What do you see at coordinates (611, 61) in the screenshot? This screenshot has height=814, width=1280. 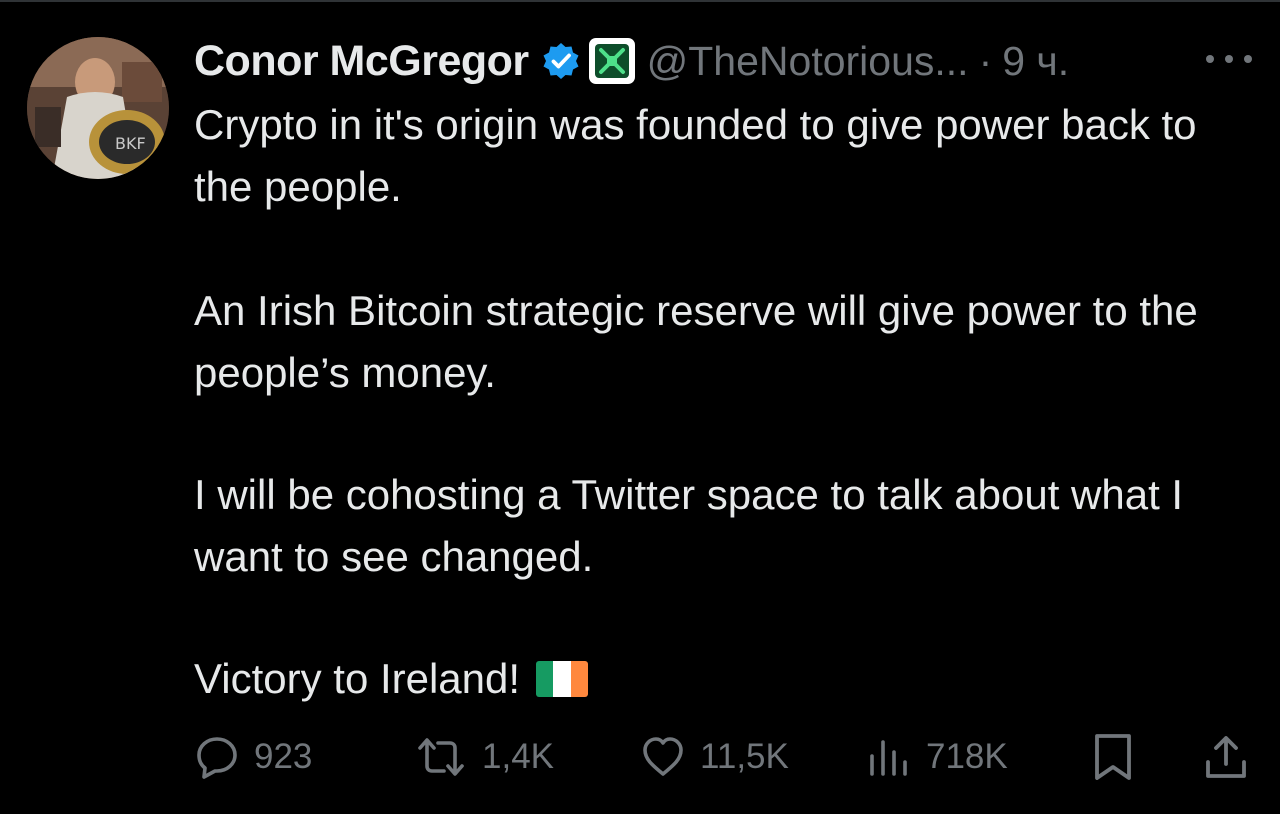 I see `affiliate-badge-icon` at bounding box center [611, 61].